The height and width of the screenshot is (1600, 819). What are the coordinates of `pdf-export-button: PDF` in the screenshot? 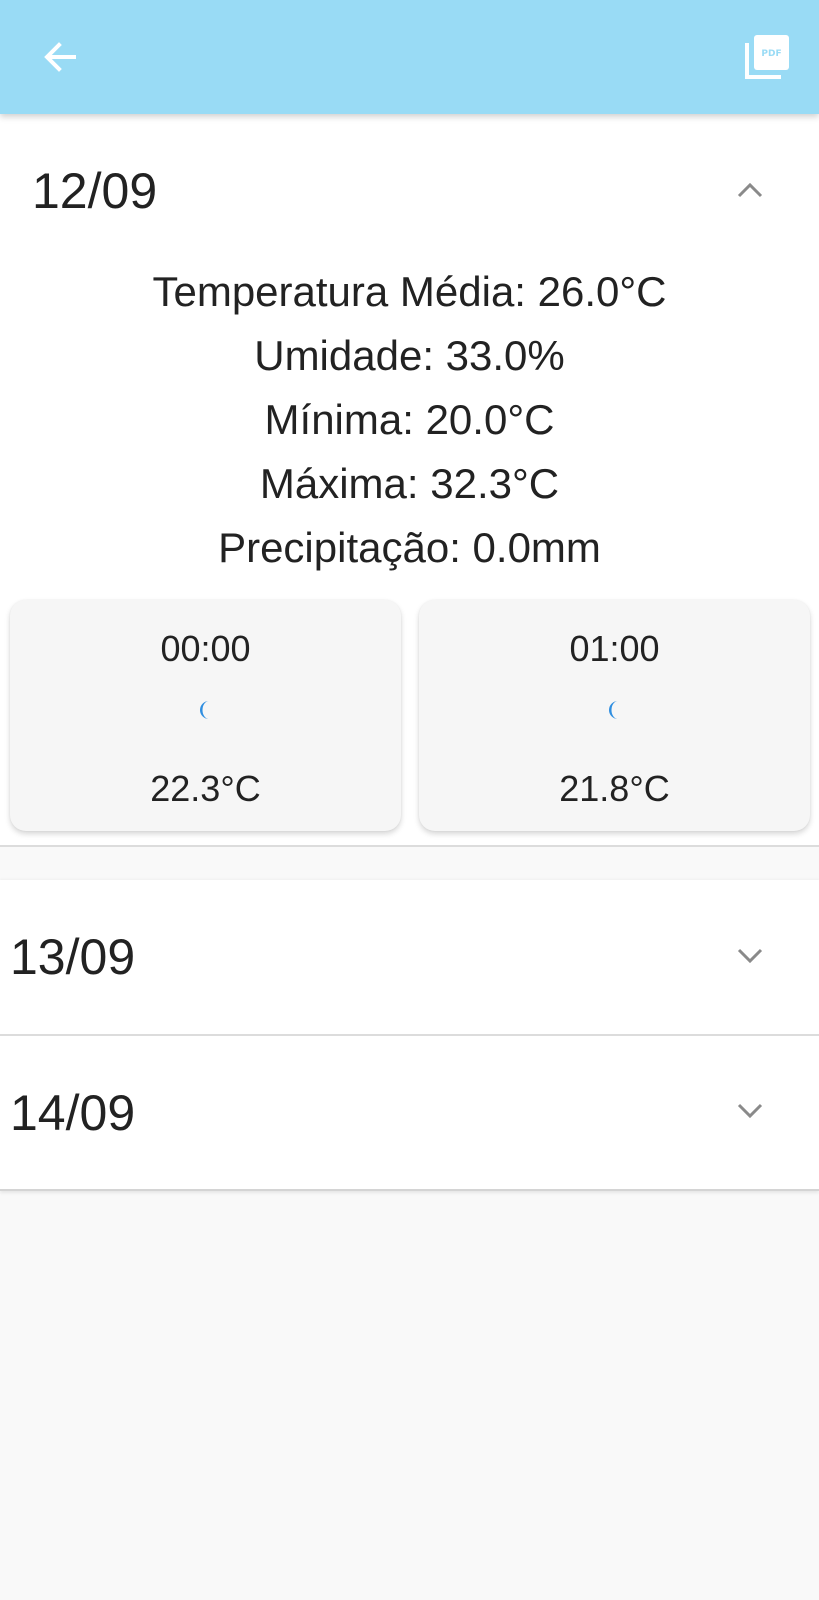 It's located at (768, 56).